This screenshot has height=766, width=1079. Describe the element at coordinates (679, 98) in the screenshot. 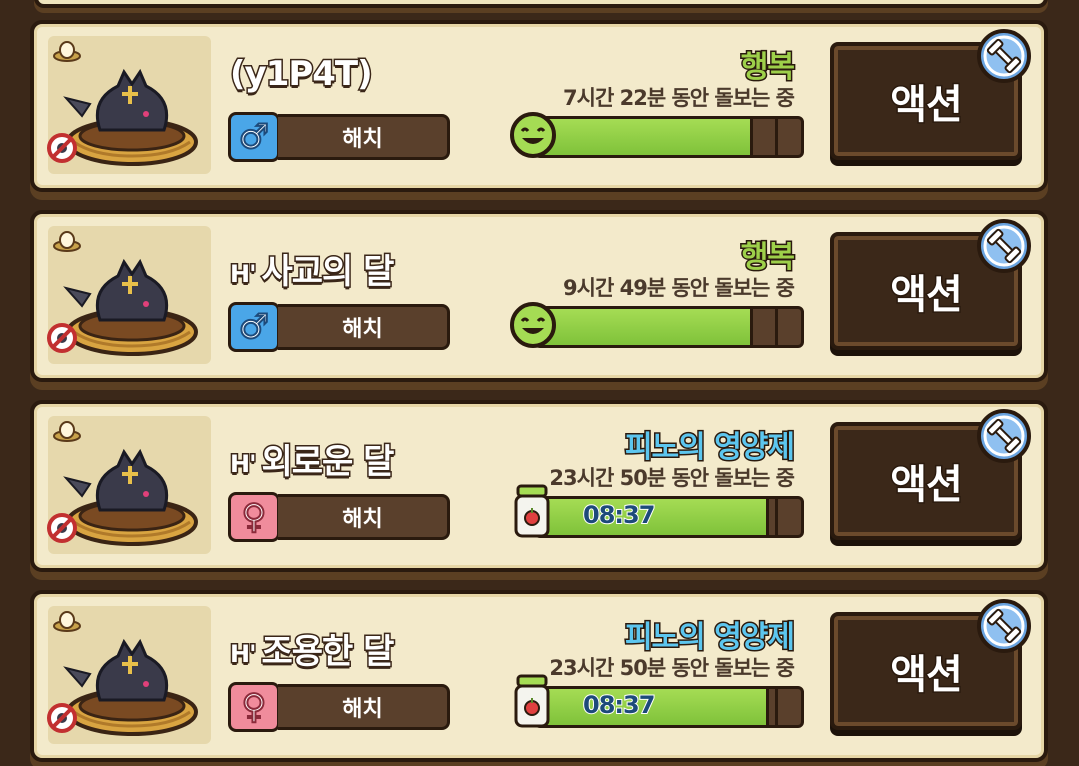

I see `care-duration-text: 7시간 22분 동안 돌보는 중` at that location.